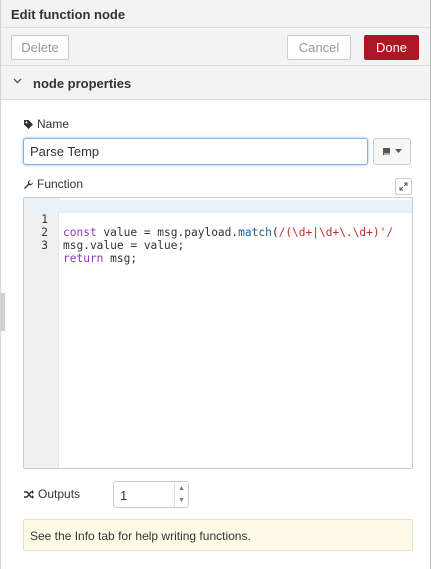  Describe the element at coordinates (181, 494) in the screenshot. I see `spinner-arrows: ▲ ▼` at that location.